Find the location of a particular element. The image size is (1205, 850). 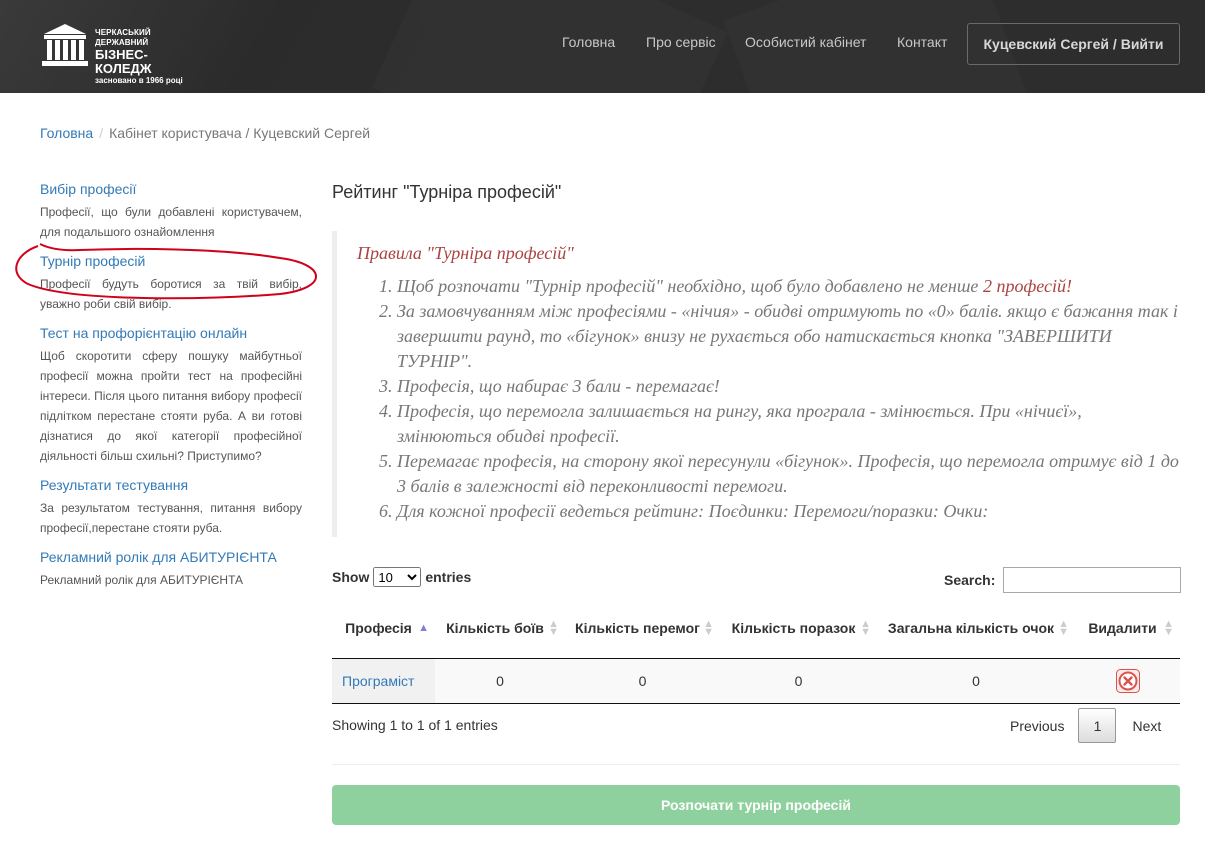

search-label: Search: is located at coordinates (970, 580).